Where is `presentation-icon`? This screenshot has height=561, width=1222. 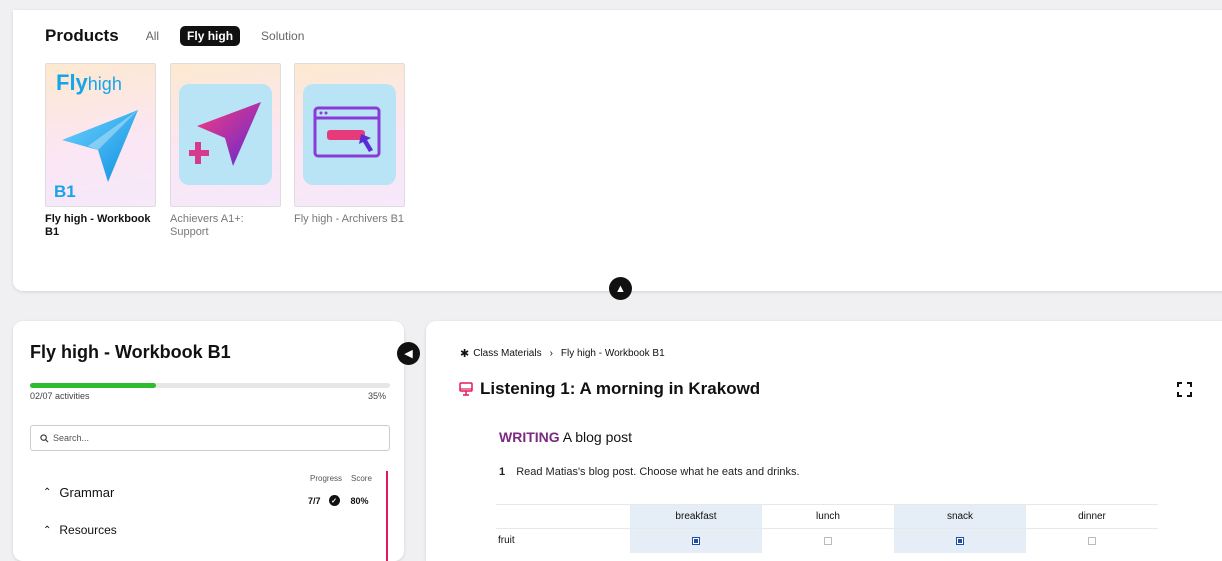
presentation-icon is located at coordinates (466, 389).